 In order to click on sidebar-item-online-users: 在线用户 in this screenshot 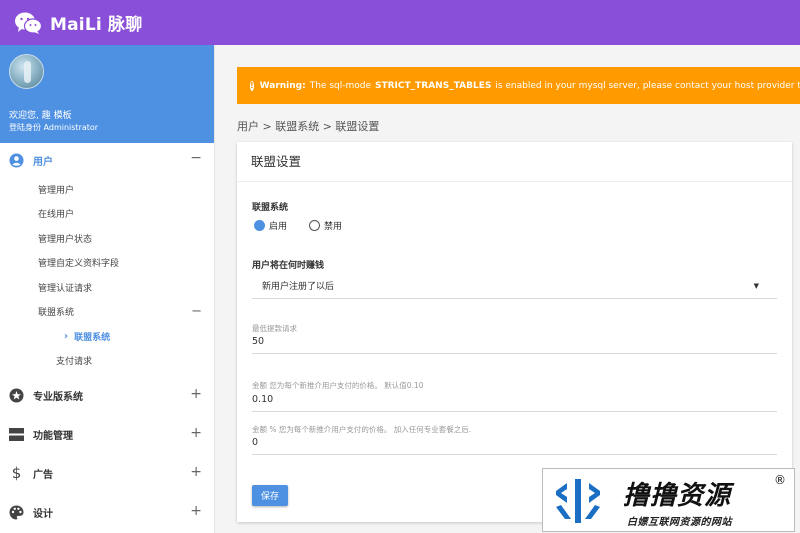, I will do `click(107, 214)`.